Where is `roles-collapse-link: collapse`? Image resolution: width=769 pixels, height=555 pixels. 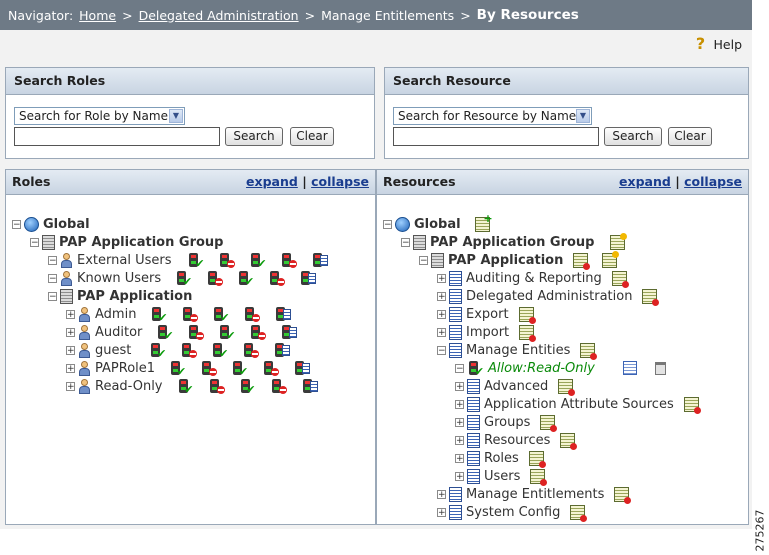 roles-collapse-link: collapse is located at coordinates (340, 181).